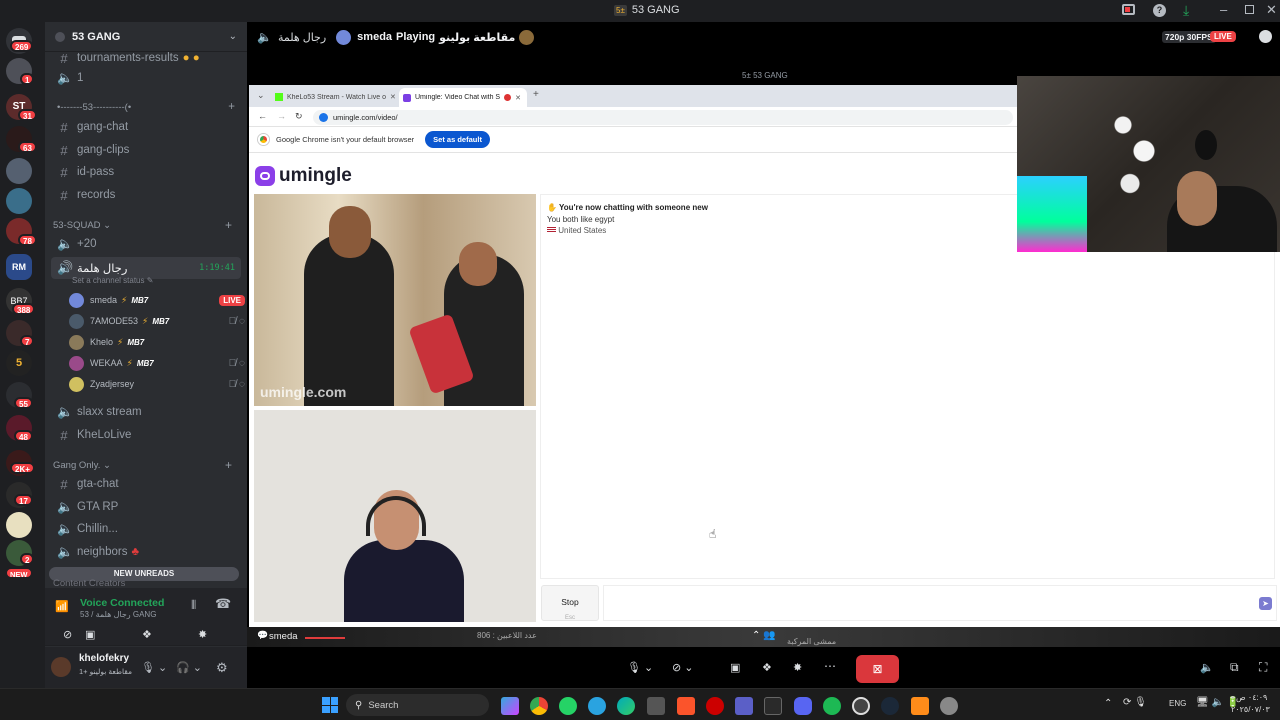 This screenshot has height=720, width=1280. I want to click on screen-share-icon, so click(1128, 9).